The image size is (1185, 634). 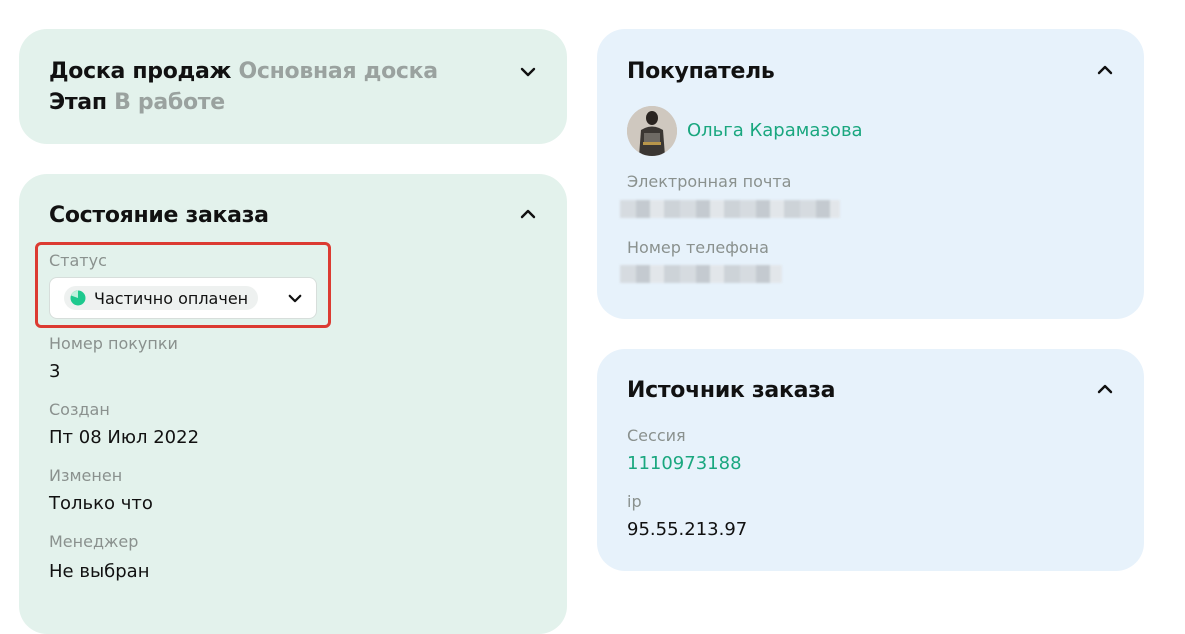 What do you see at coordinates (684, 463) in the screenshot?
I see `session-link: 1110973188` at bounding box center [684, 463].